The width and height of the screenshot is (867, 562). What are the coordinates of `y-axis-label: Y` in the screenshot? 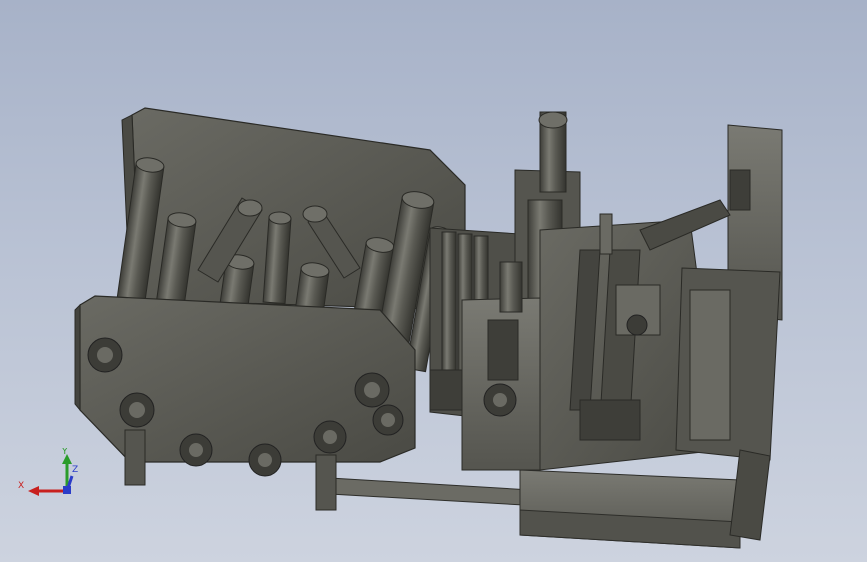 It's located at (64, 452).